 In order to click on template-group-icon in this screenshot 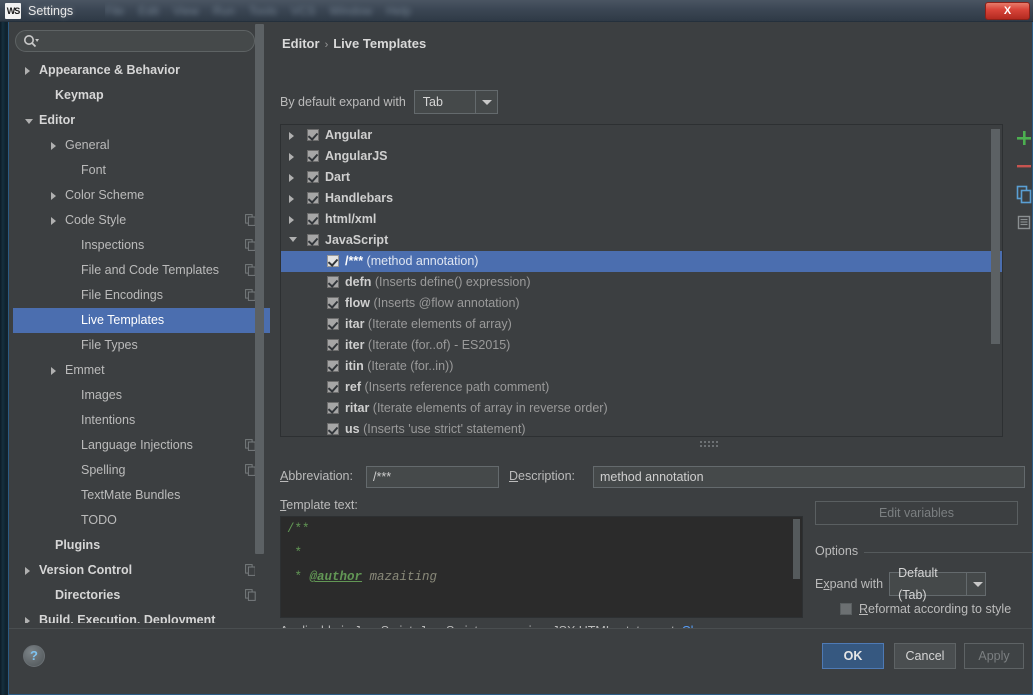, I will do `click(1021, 222)`.